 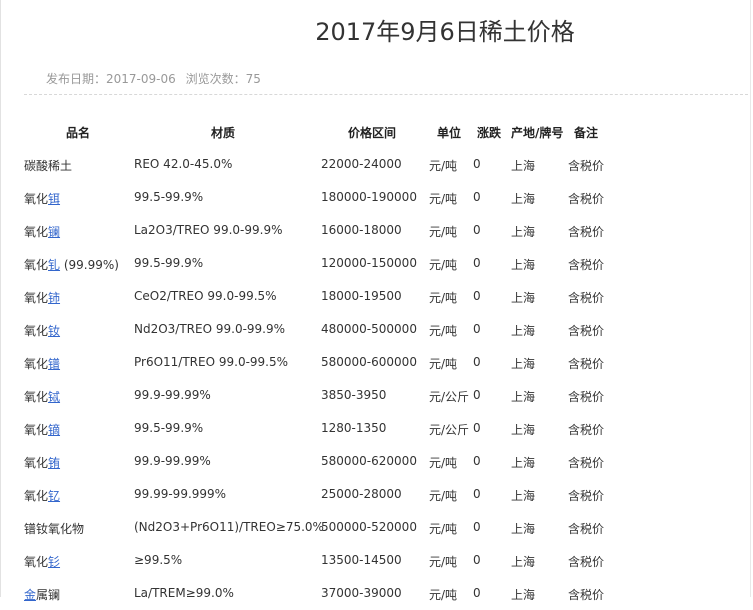 I want to click on element-link: 镧, so click(x=54, y=232).